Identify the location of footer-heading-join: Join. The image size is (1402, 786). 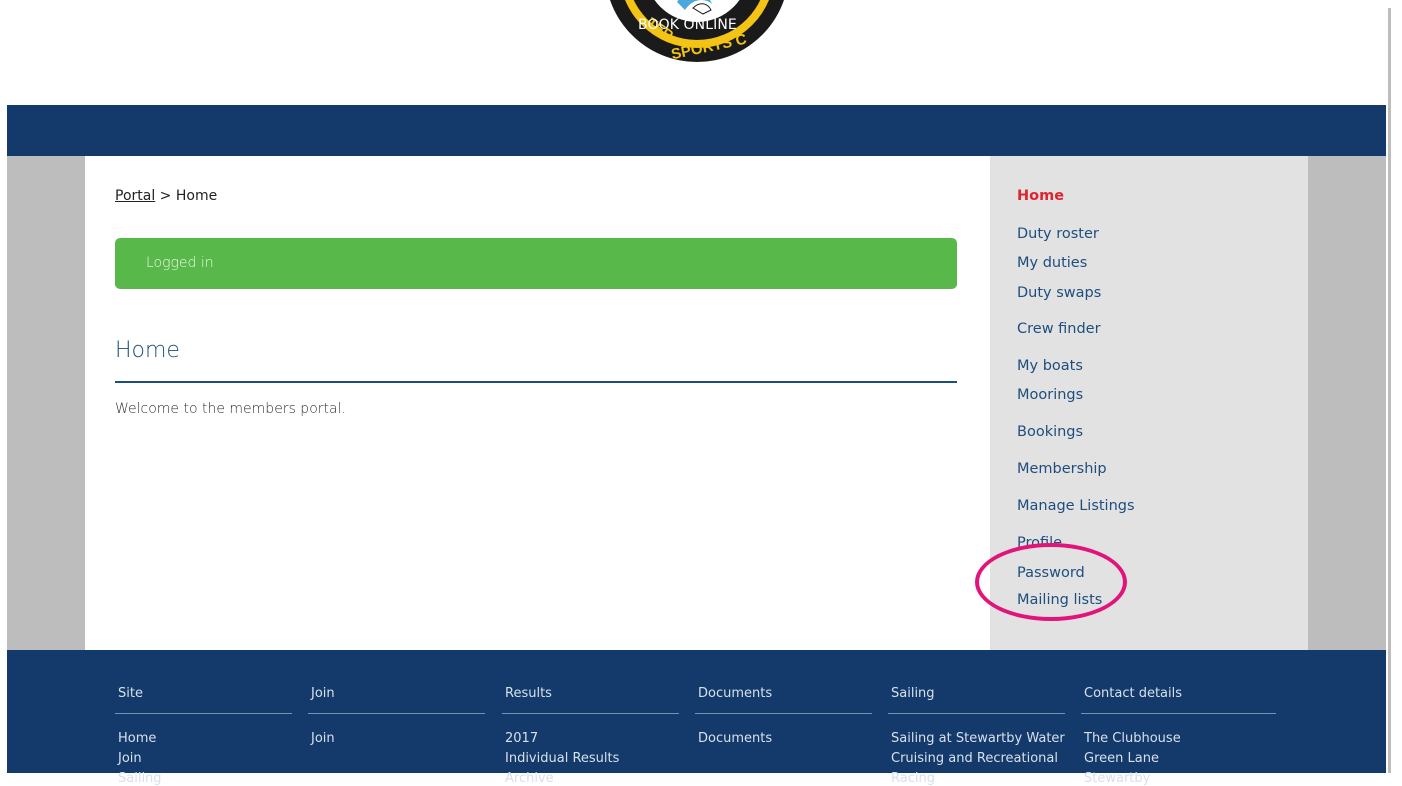
(323, 693).